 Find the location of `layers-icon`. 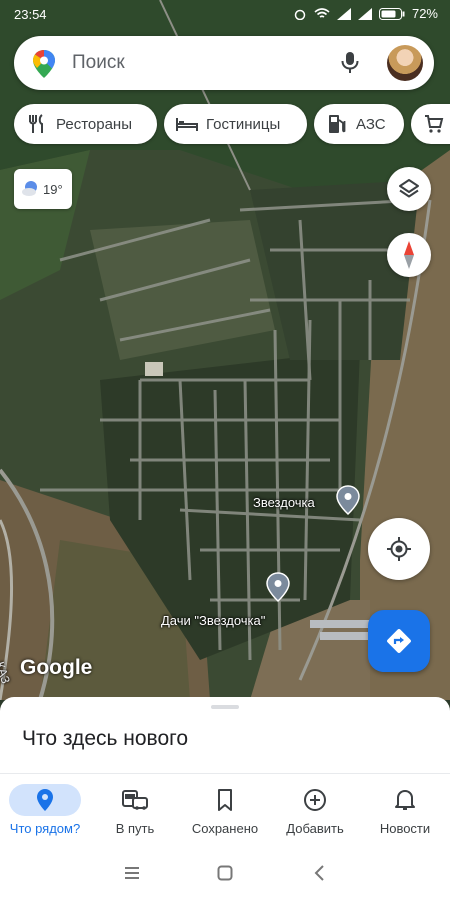

layers-icon is located at coordinates (409, 188).